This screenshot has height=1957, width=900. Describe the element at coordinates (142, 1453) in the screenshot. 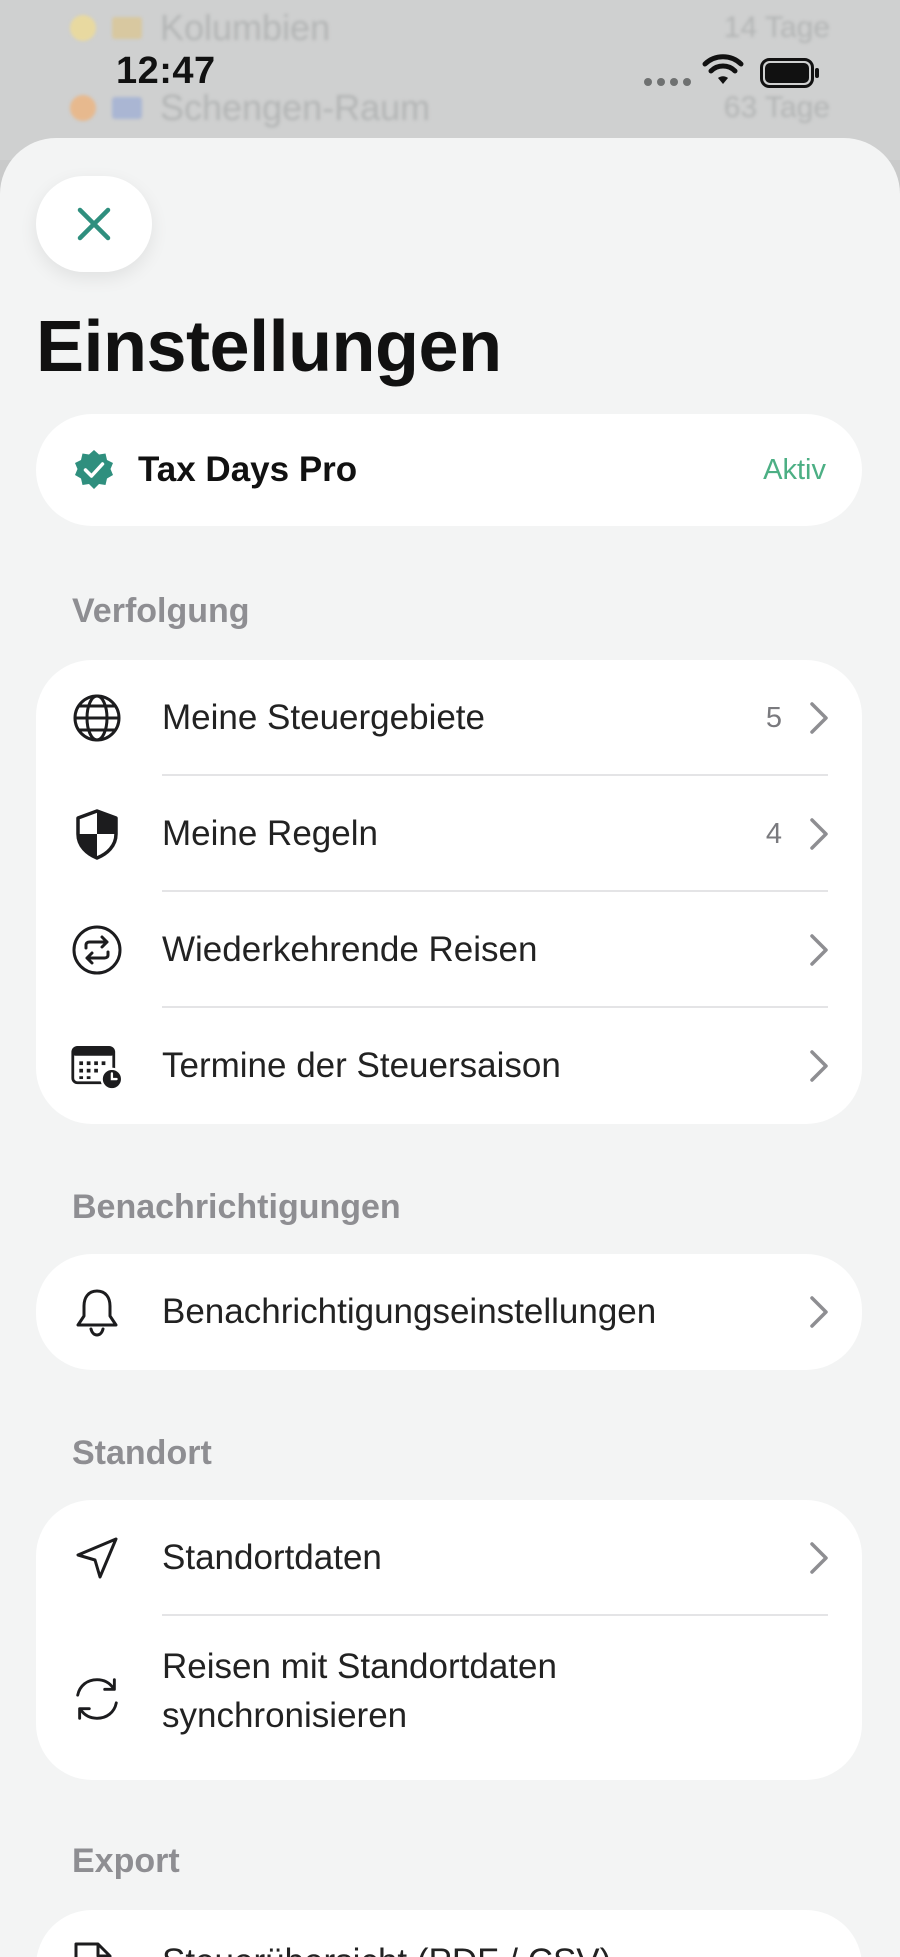

I see `section-header-location: Standort` at that location.